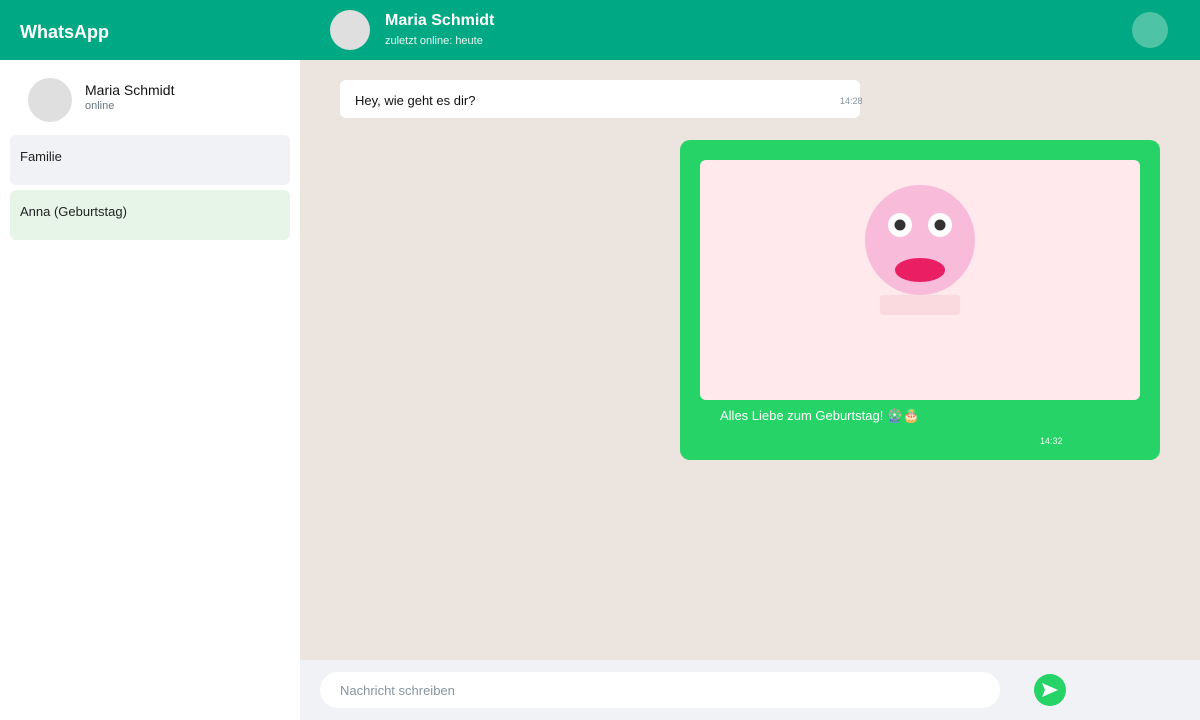 This screenshot has height=720, width=1200. Describe the element at coordinates (415, 100) in the screenshot. I see `message-text: Hey, wie geht es dir?` at that location.